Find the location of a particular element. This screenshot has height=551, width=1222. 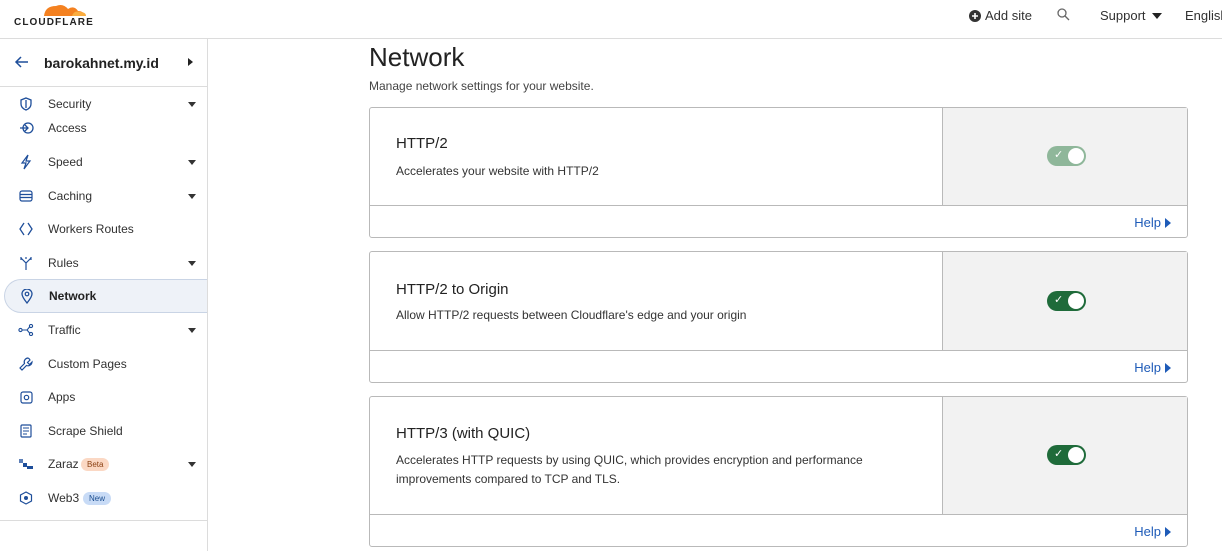

sidebar-item-label: Speed is located at coordinates (65, 162).